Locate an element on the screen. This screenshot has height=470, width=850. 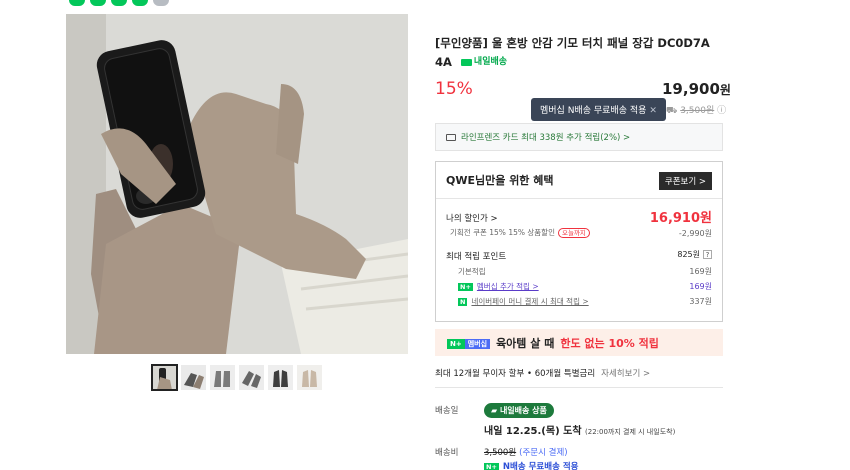
discount-rate: 15% is located at coordinates (454, 89).